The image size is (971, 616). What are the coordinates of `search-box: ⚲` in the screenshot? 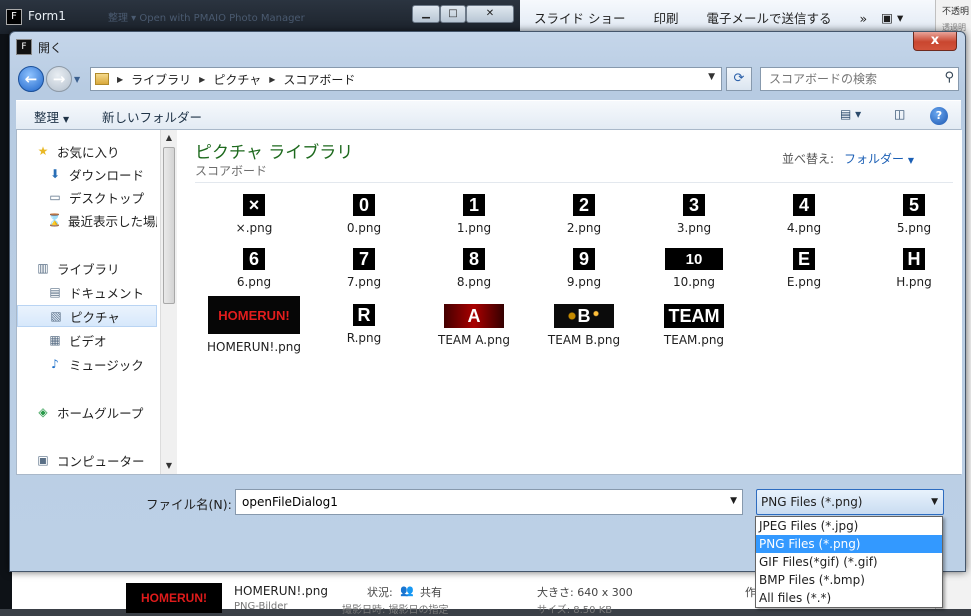 It's located at (859, 79).